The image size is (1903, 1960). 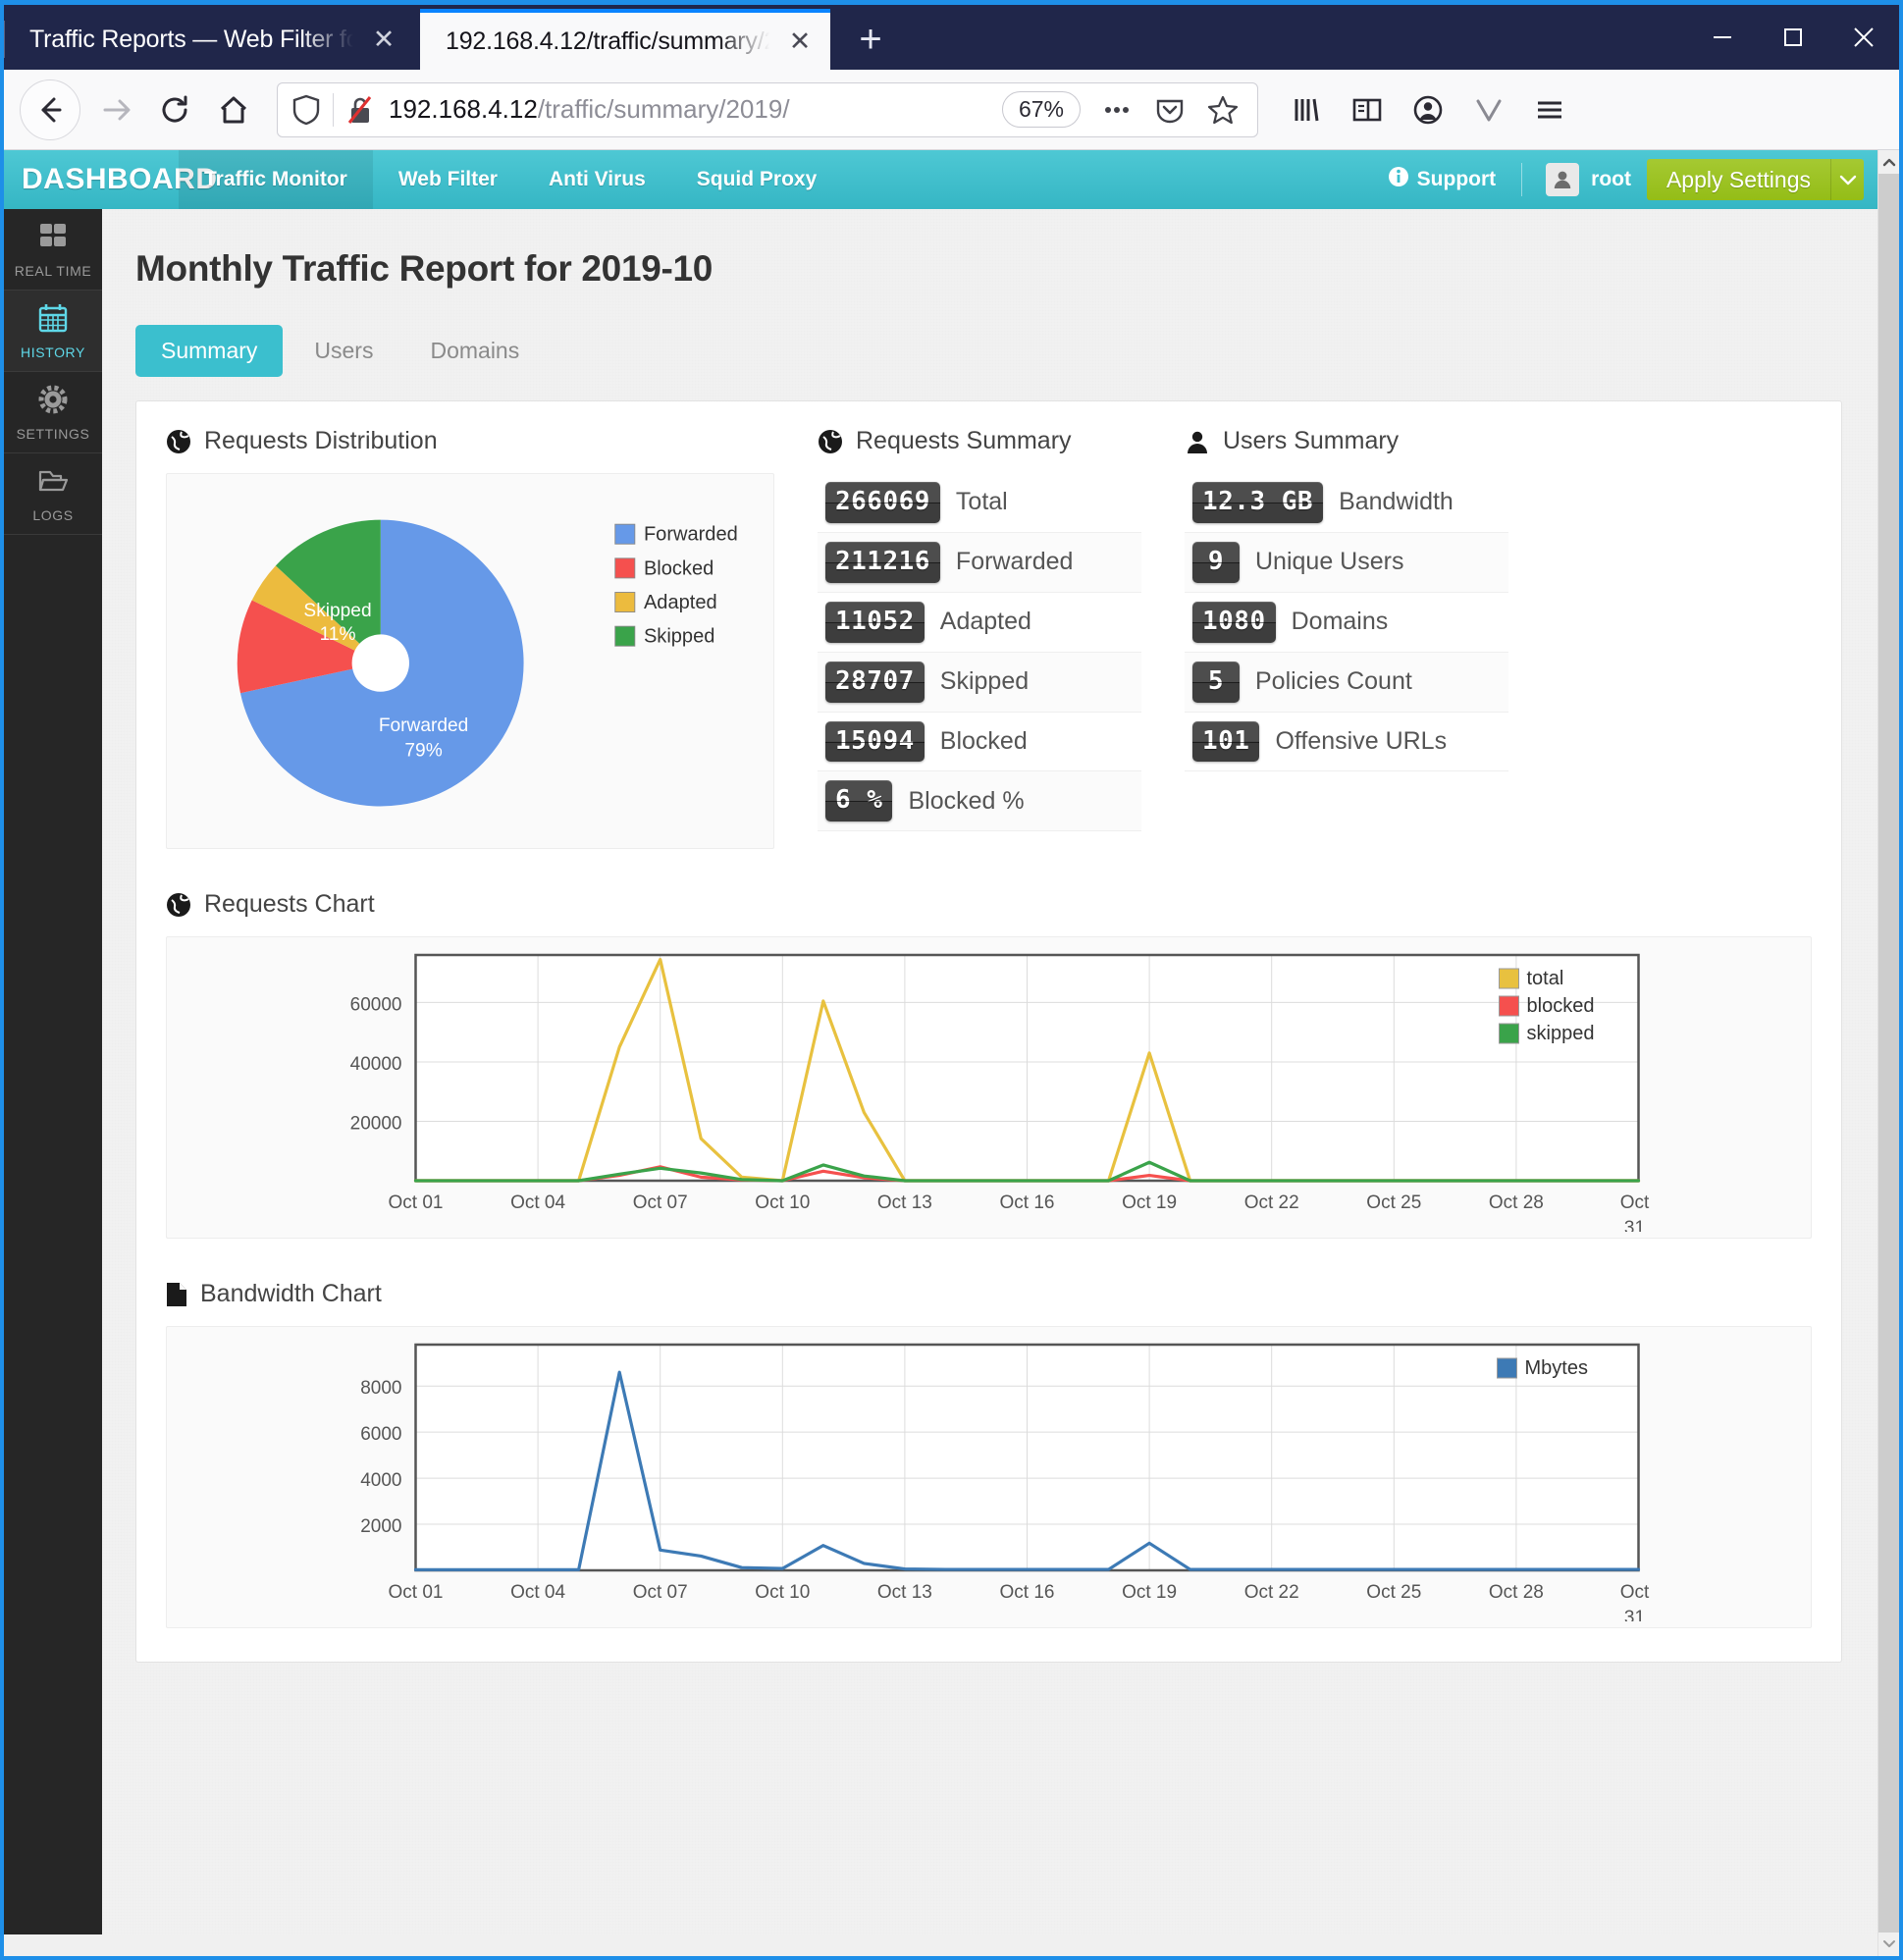 What do you see at coordinates (376, 1065) in the screenshot?
I see `svg-text: 40000` at bounding box center [376, 1065].